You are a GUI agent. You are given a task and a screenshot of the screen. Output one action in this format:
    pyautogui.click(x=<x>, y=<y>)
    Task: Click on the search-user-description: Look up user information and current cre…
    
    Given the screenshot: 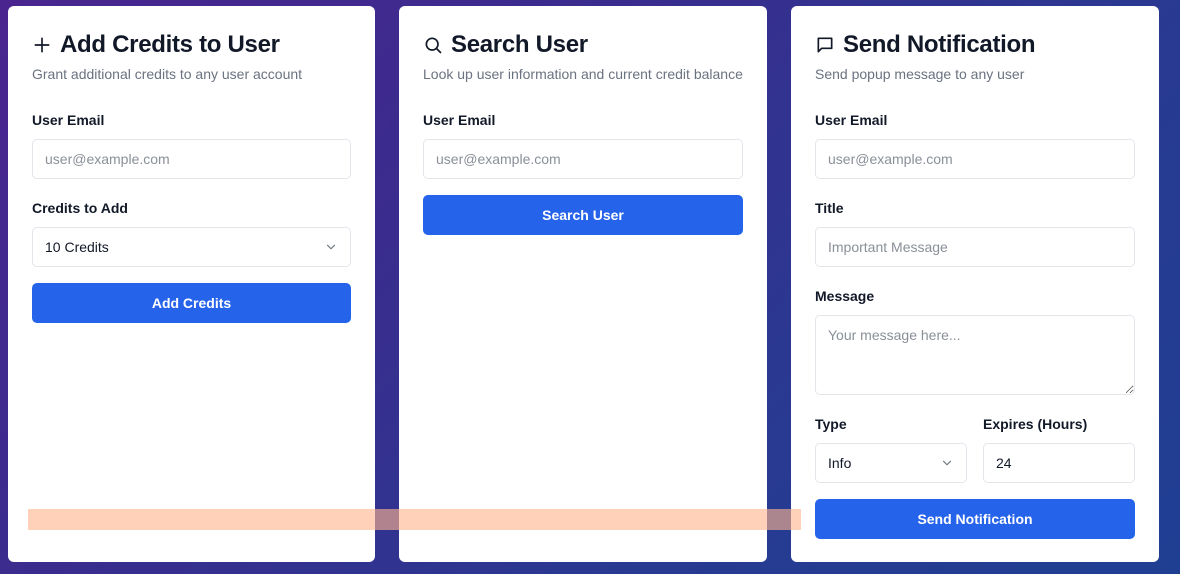 What is the action you would take?
    pyautogui.click(x=583, y=74)
    